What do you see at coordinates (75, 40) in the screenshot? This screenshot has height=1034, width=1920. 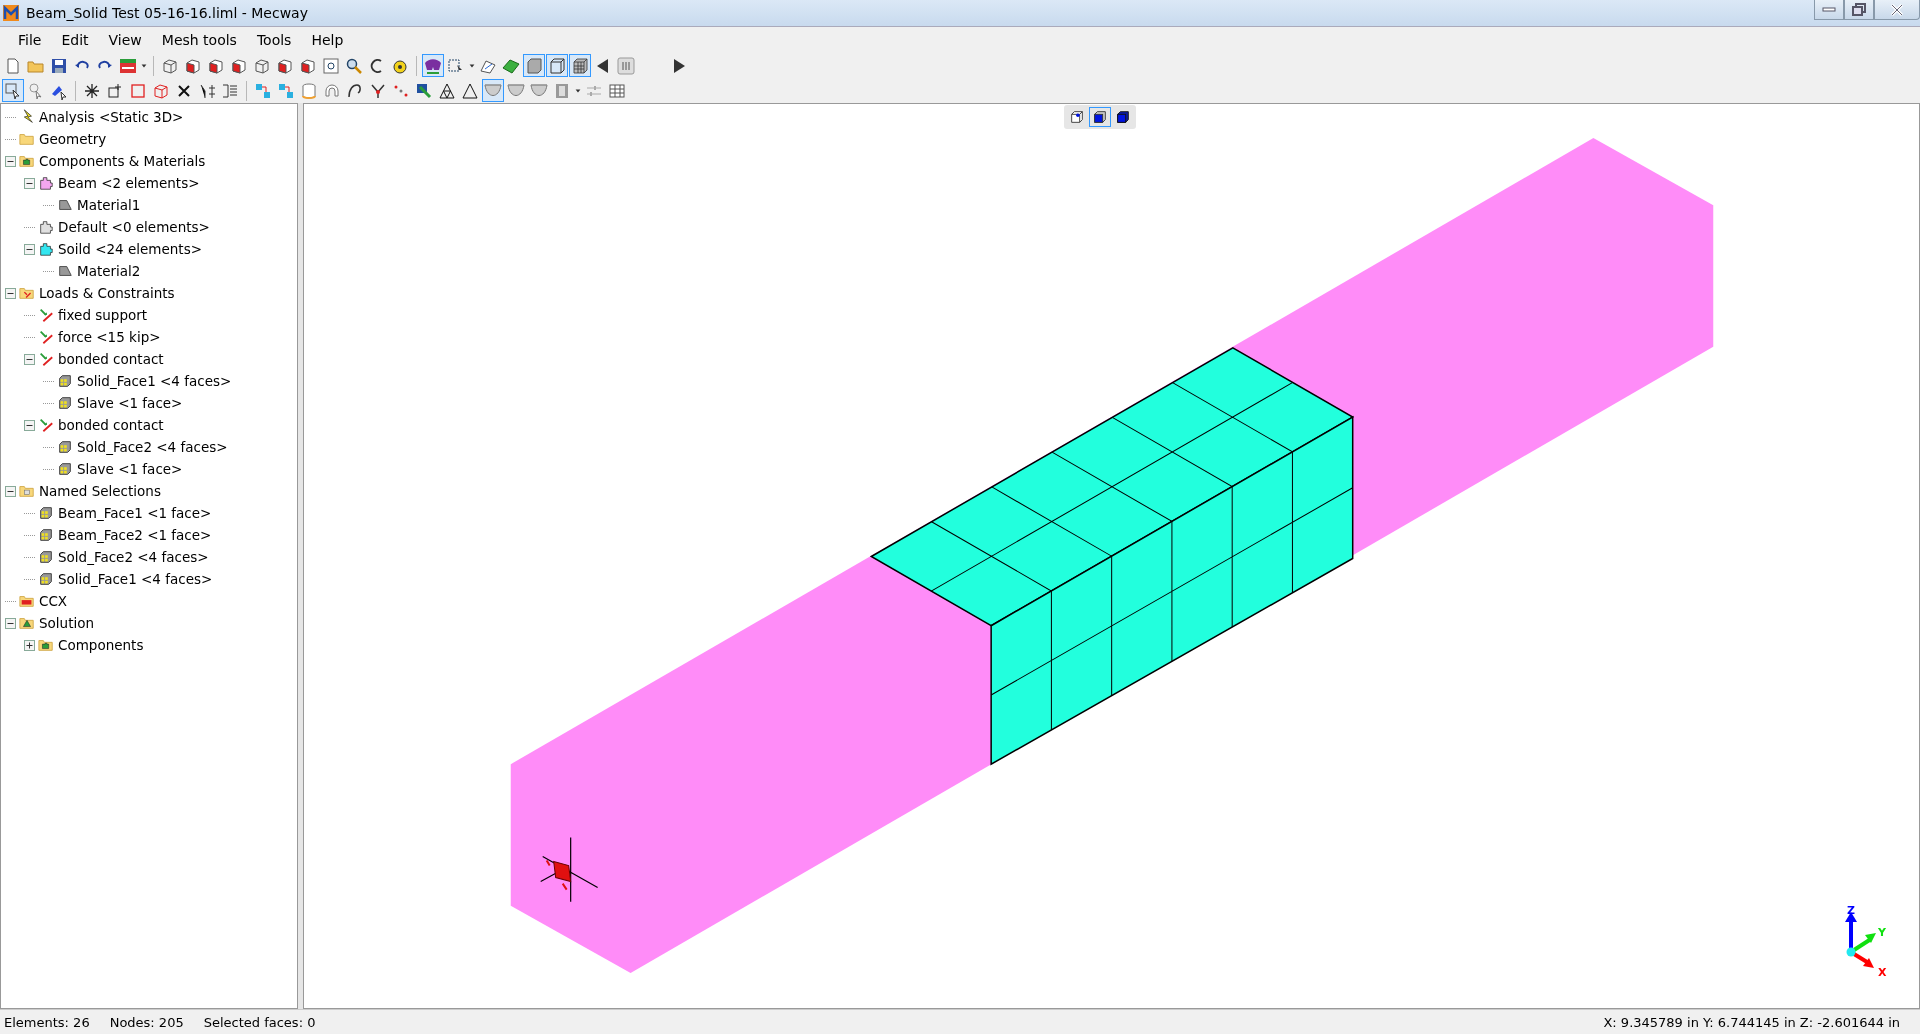 I see `menu-item: Edit` at bounding box center [75, 40].